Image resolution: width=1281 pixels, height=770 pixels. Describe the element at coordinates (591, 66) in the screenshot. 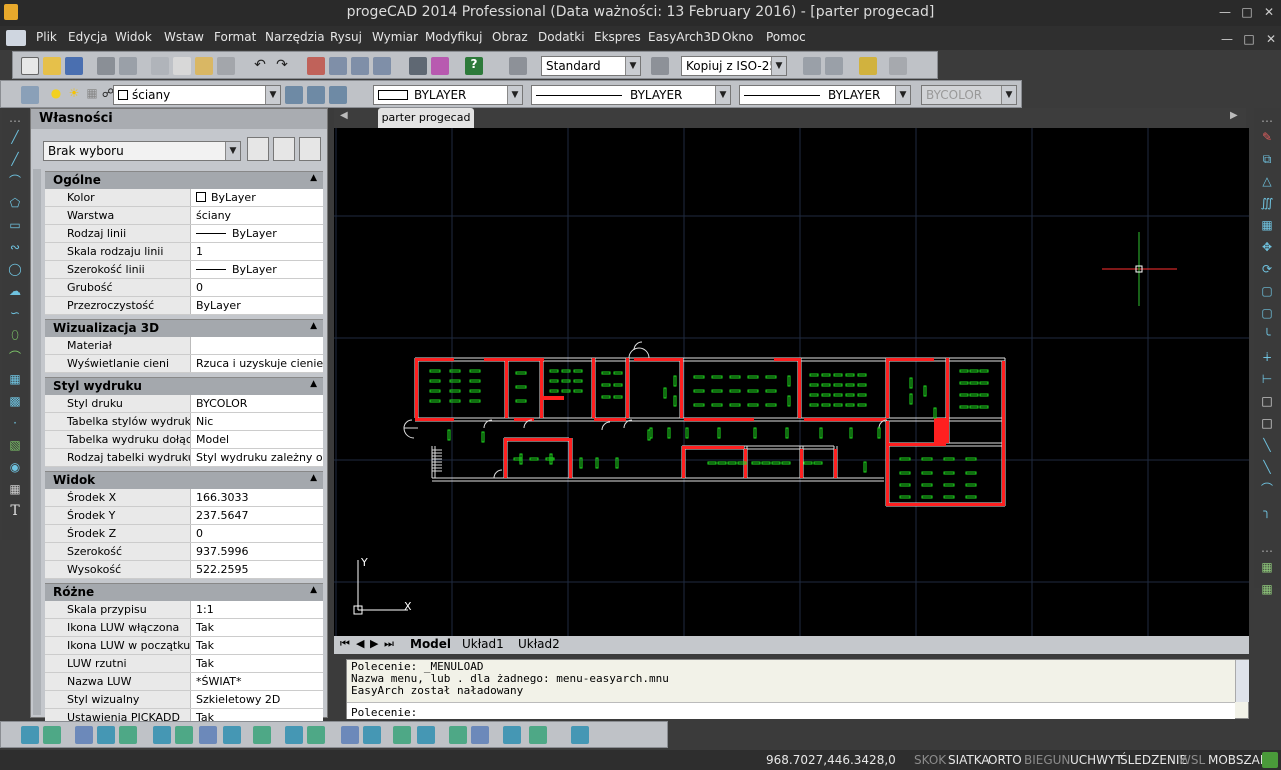

I see `text-style-select: Standard ▼` at that location.